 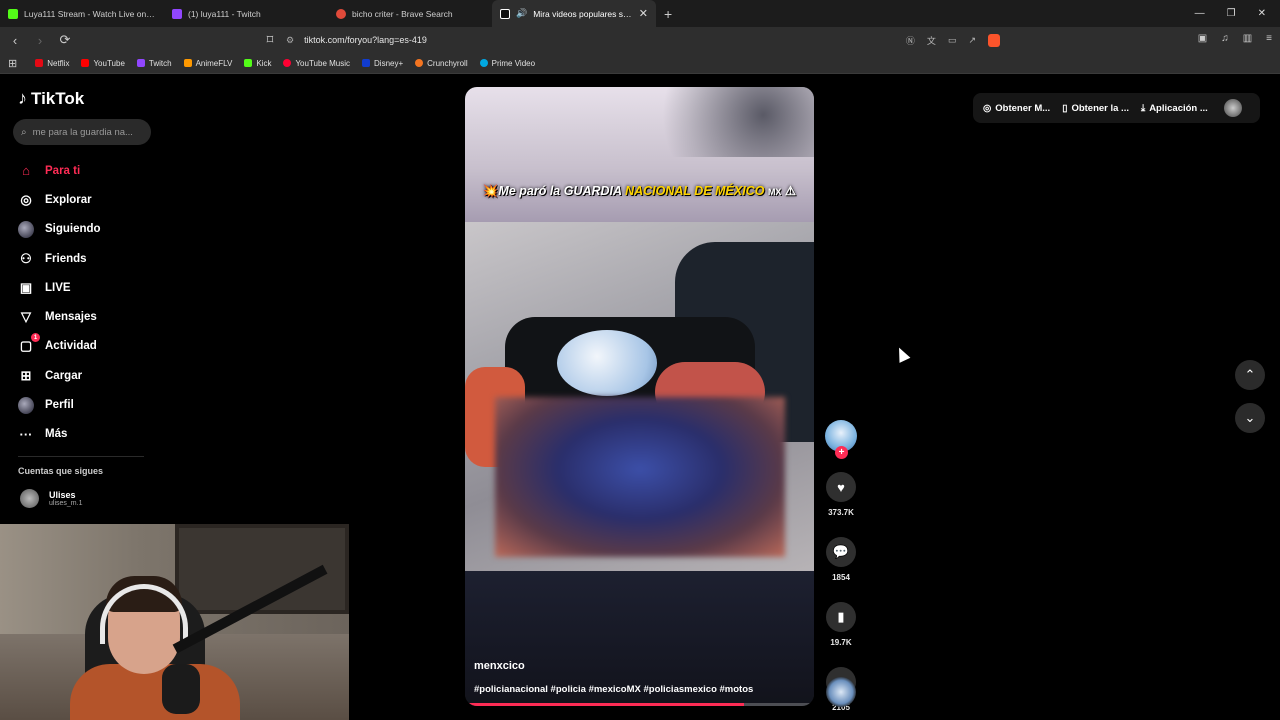 I want to click on messages-icon: ▽, so click(x=26, y=317).